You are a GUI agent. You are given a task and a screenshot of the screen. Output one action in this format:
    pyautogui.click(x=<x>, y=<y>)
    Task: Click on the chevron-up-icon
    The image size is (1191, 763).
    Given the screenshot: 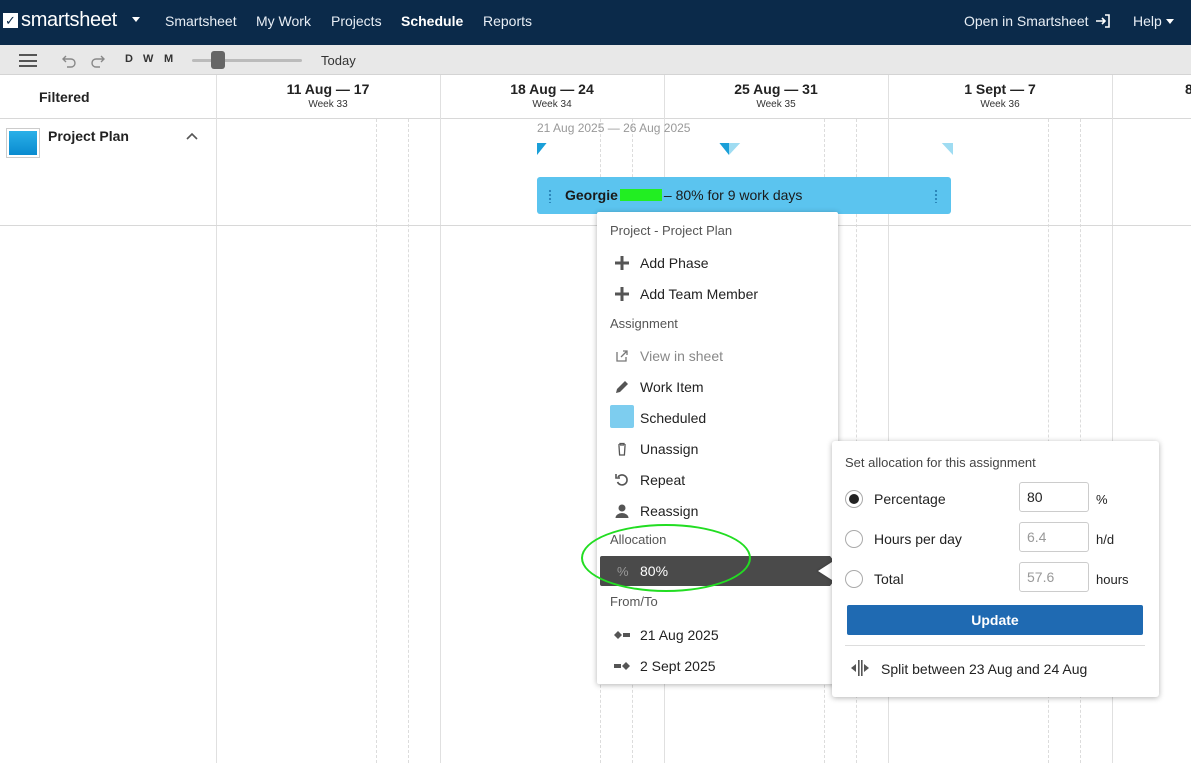 What is the action you would take?
    pyautogui.click(x=192, y=136)
    